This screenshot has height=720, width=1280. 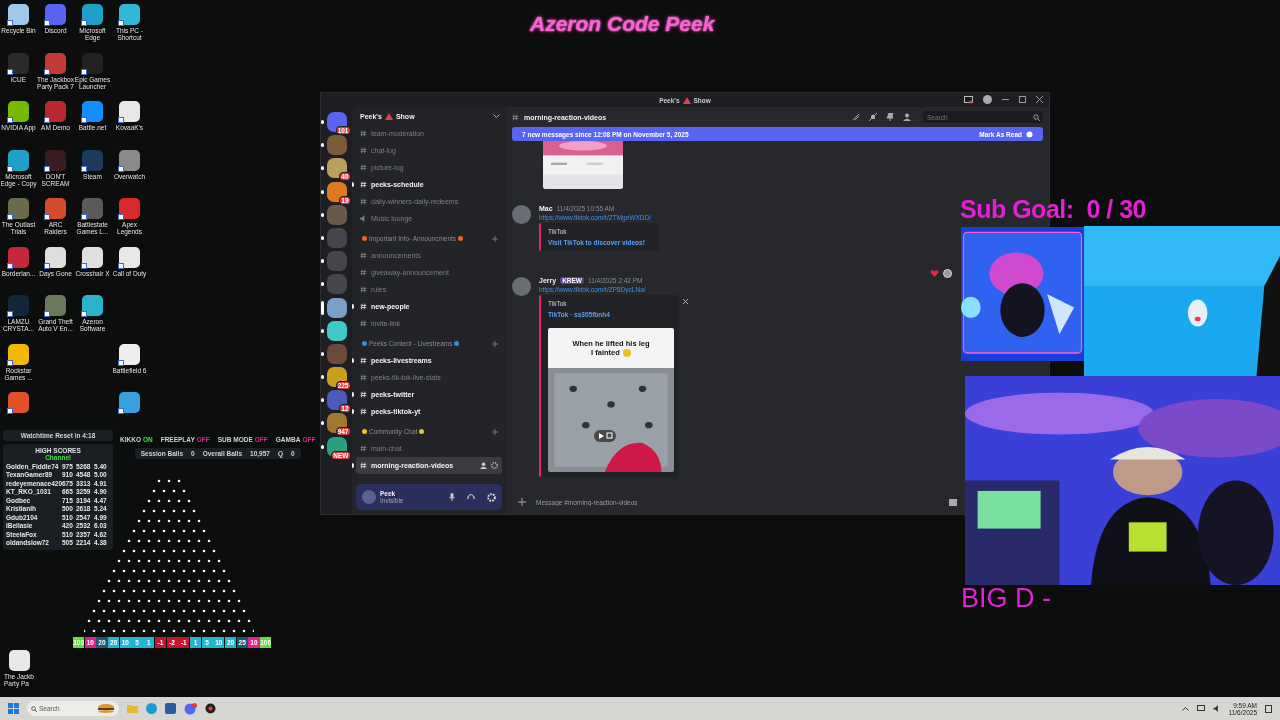 What do you see at coordinates (1053, 209) in the screenshot?
I see `sub-goal-text: Sub Goal: 0 / 30` at bounding box center [1053, 209].